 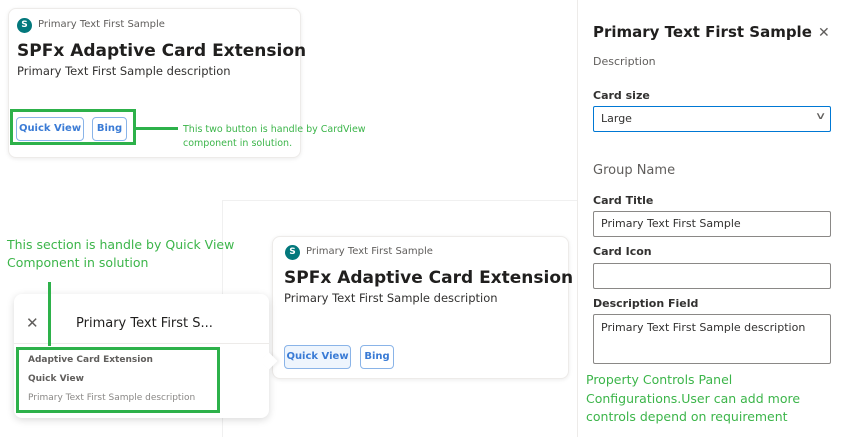 I want to click on close-icon: ✕, so click(x=32, y=323).